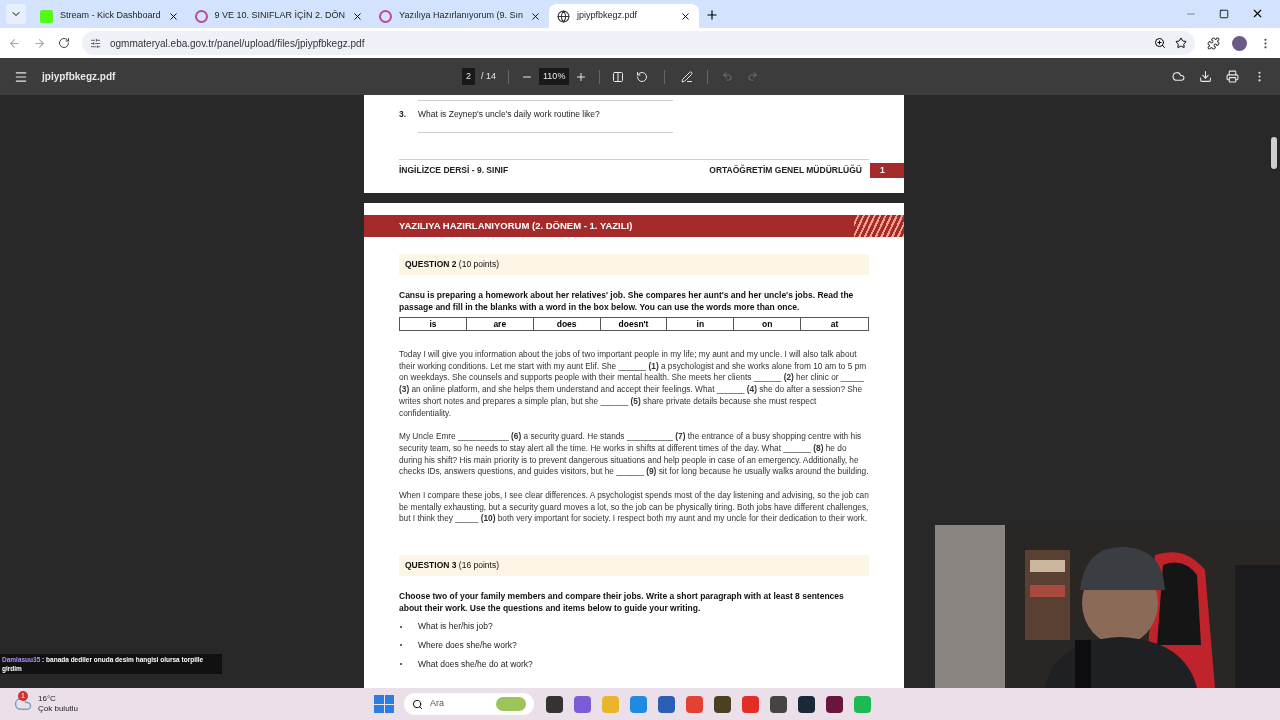 Image resolution: width=1280 pixels, height=720 pixels. What do you see at coordinates (634, 508) in the screenshot?
I see `passage-paragraph: When I compare these jobs, I see clear differences. A psychologist spends most of the day listening and advising, so the job can be mentally exhausting, but a security guard moves a lot, so the job can be physically tiring. Both jobs have different challenges, but I think they _____ (10) both very important for society. I respect both my aunt and my uncle for their dedication to their work.` at bounding box center [634, 508].